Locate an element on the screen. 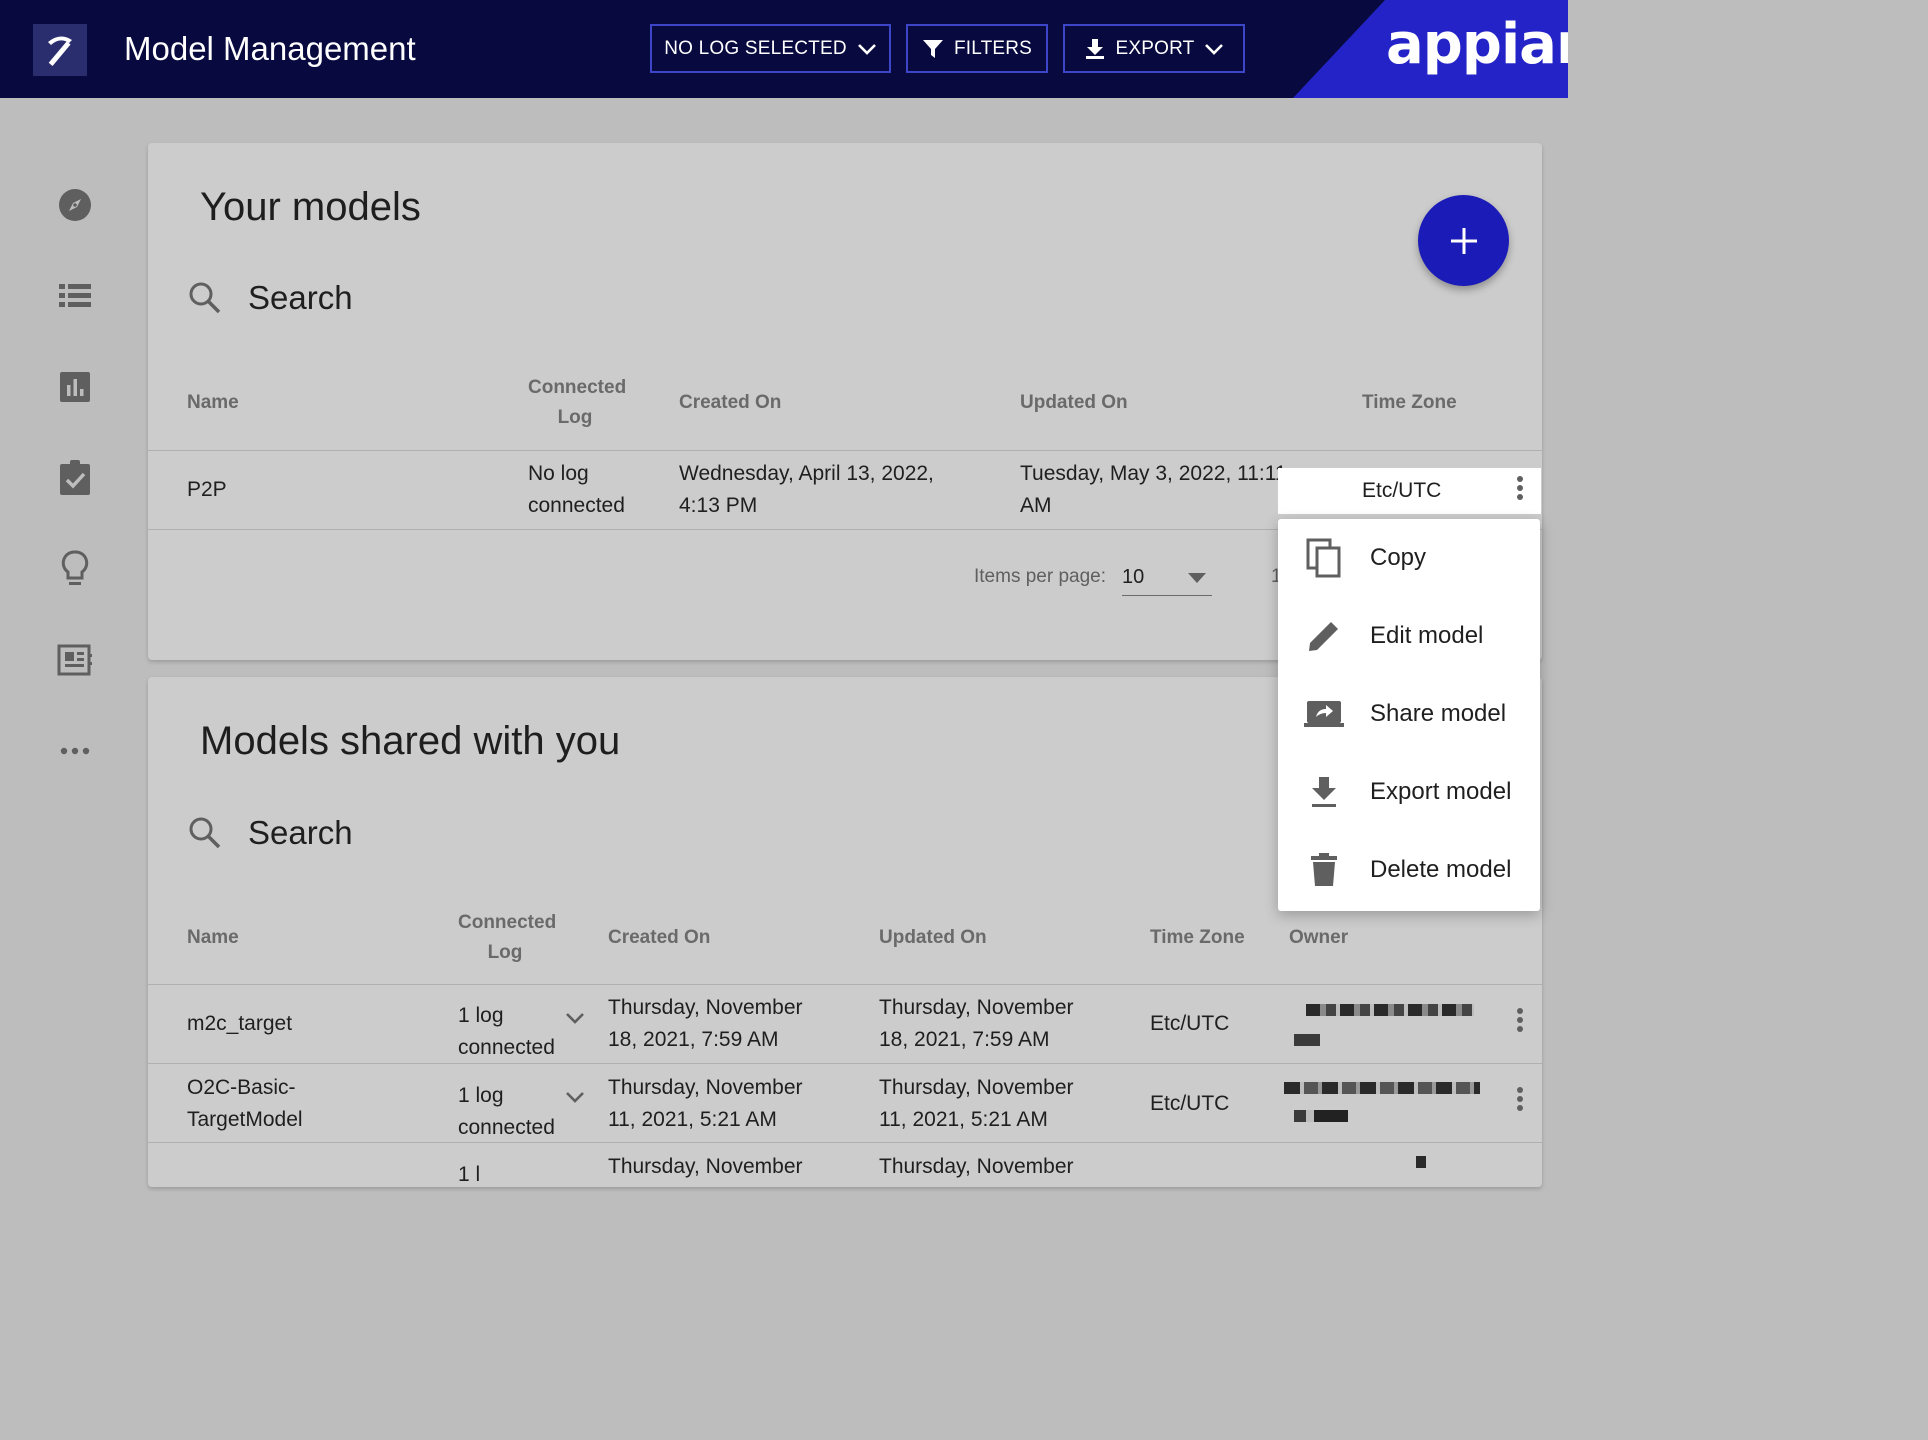  bar-chart-icon is located at coordinates (75, 387).